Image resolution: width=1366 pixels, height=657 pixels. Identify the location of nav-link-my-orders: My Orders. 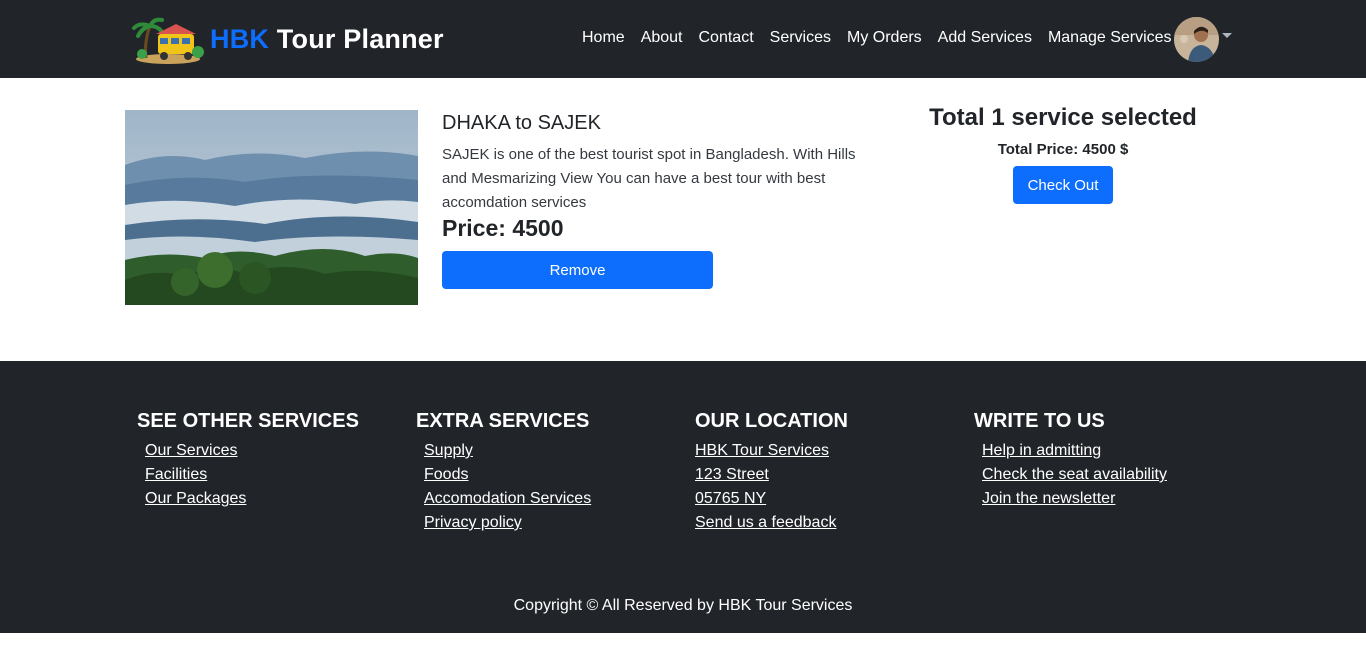
(884, 38).